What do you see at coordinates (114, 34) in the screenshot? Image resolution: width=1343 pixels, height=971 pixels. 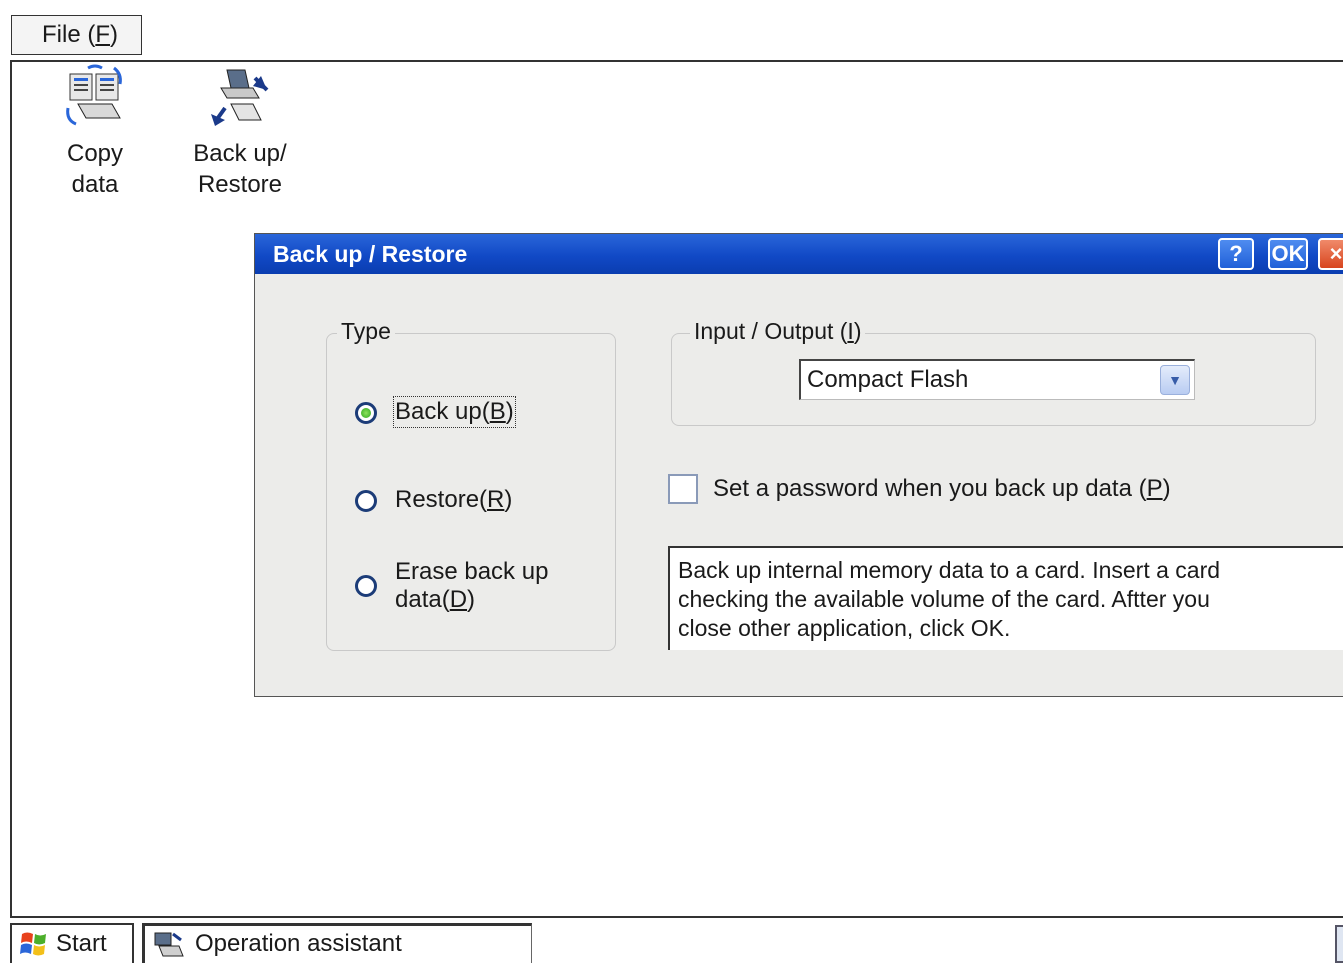 I see `menu-file-suffix: )` at bounding box center [114, 34].